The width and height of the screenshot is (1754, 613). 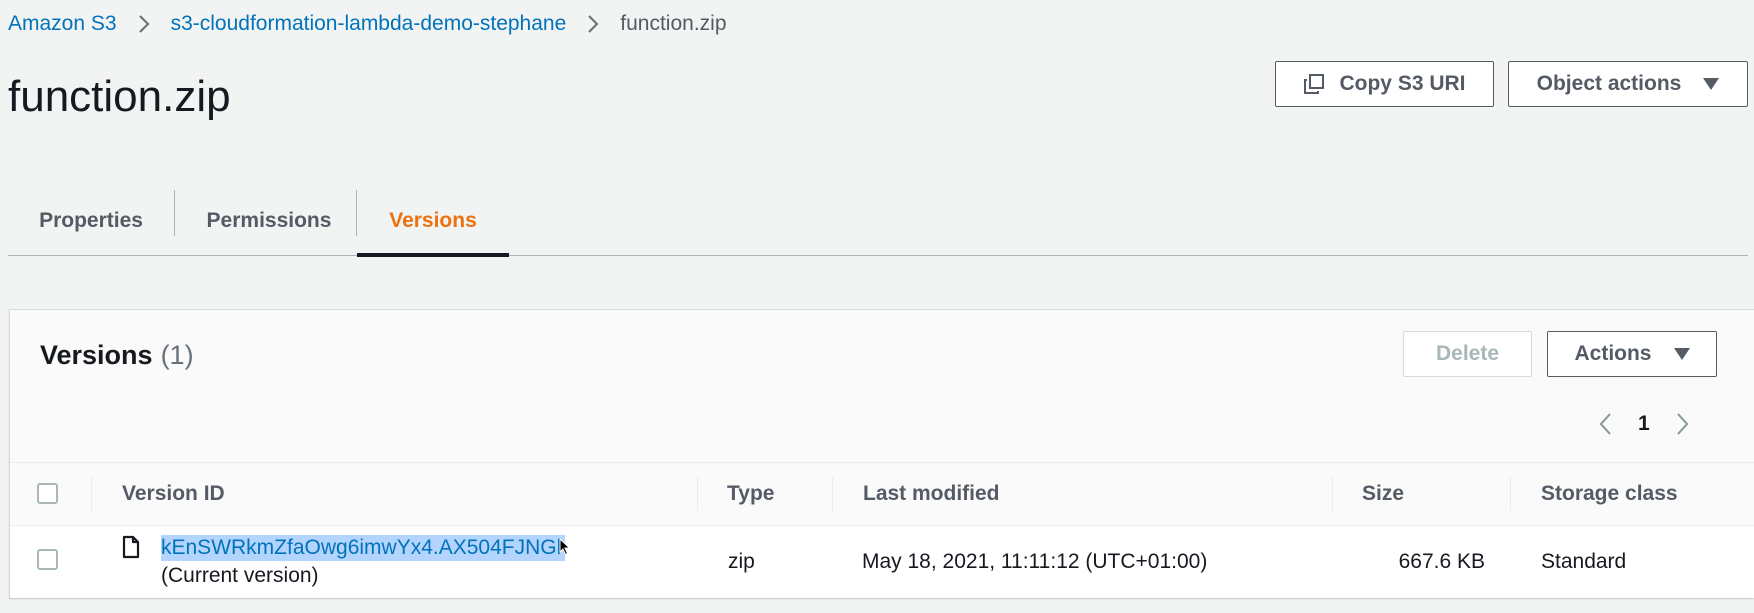 What do you see at coordinates (240, 575) in the screenshot?
I see `current-version-label: (Current version)` at bounding box center [240, 575].